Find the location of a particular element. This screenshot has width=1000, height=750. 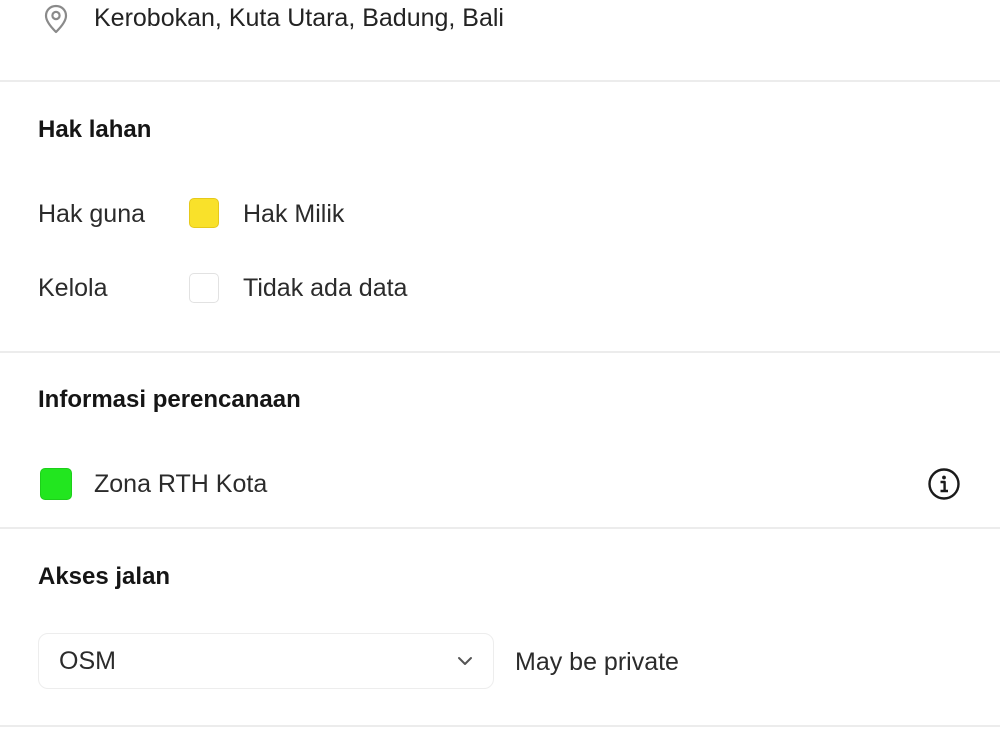

zone-color-swatch is located at coordinates (56, 484).